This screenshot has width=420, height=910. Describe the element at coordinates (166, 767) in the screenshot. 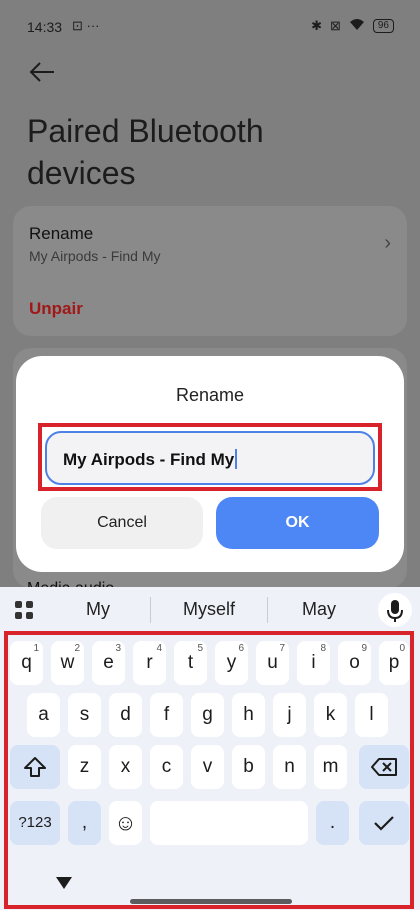

I see `key-c: c` at that location.